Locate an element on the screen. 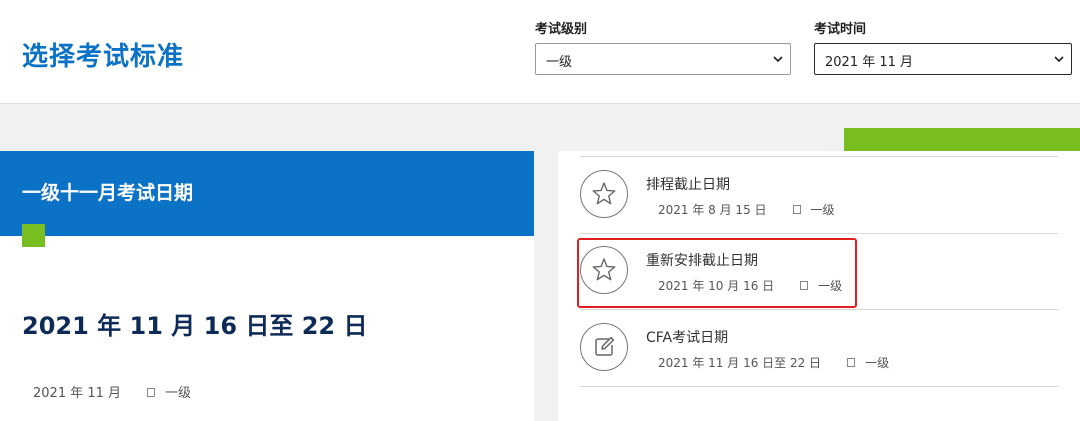 The height and width of the screenshot is (421, 1080). level-select: 一级 is located at coordinates (663, 59).